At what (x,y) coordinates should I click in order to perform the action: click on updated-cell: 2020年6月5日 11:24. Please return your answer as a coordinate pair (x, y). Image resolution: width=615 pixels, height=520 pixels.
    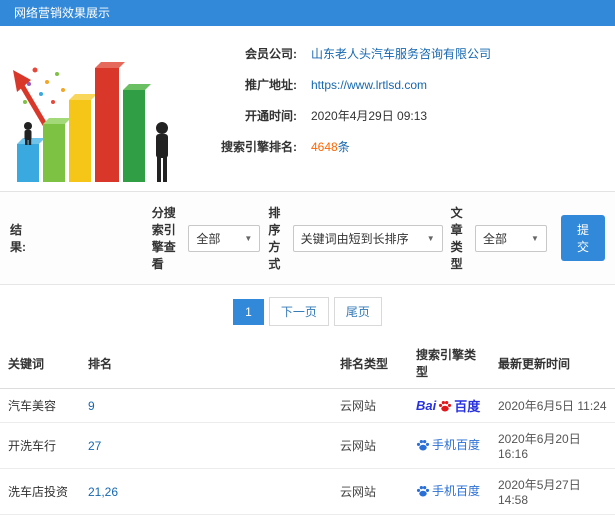
    Looking at the image, I should click on (552, 405).